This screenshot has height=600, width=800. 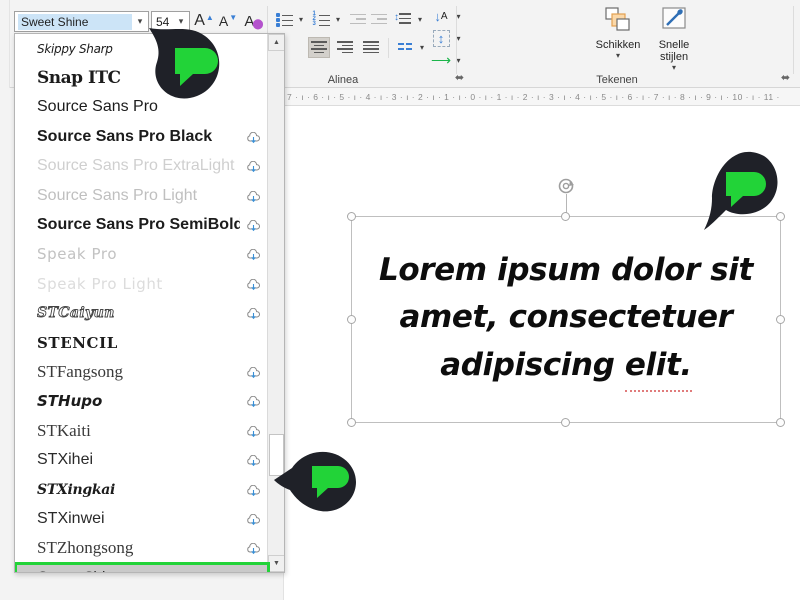 I want to click on caret-down-icon: ▼, so click(x=233, y=17).